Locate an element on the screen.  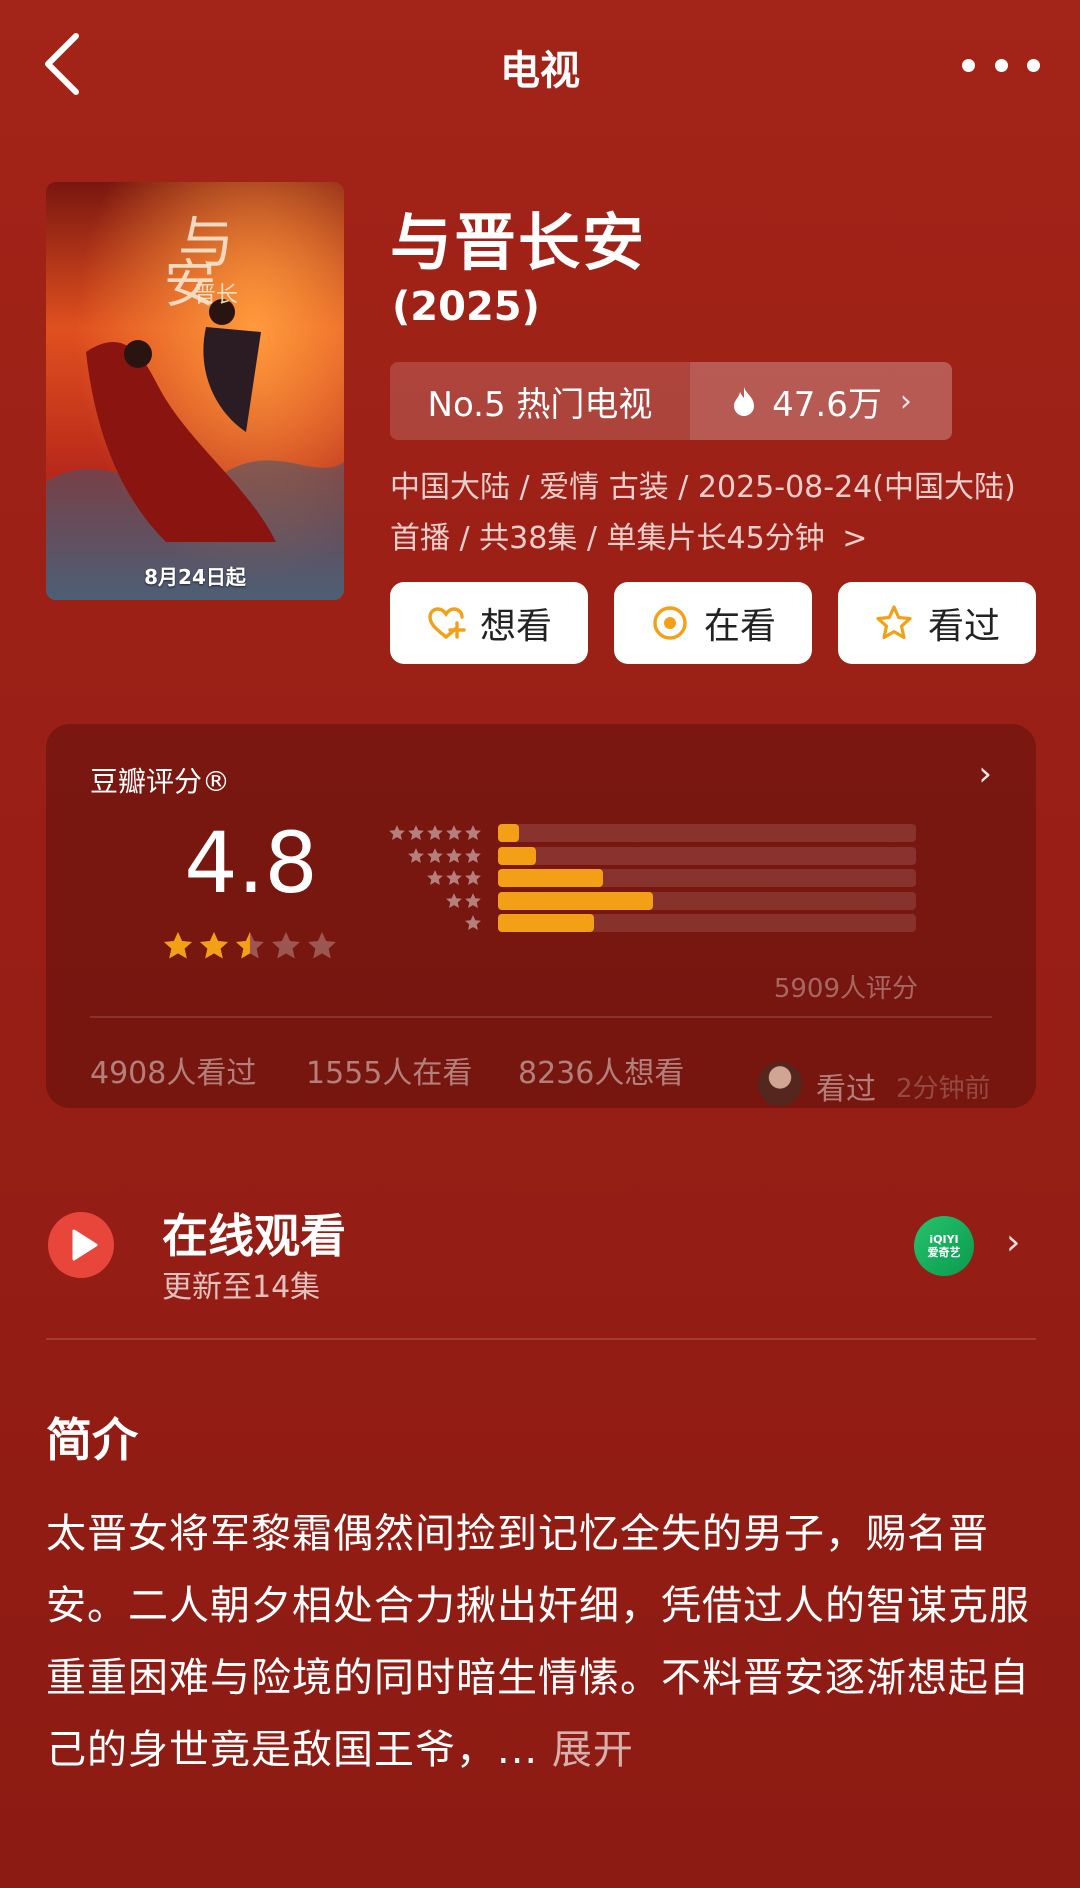
poster-art: 与 晋长 安 is located at coordinates (195, 391).